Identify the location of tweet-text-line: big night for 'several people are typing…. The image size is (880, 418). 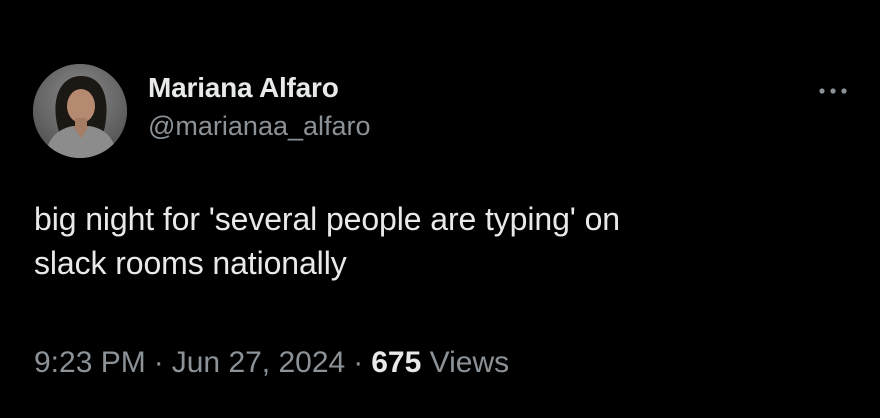
(327, 219).